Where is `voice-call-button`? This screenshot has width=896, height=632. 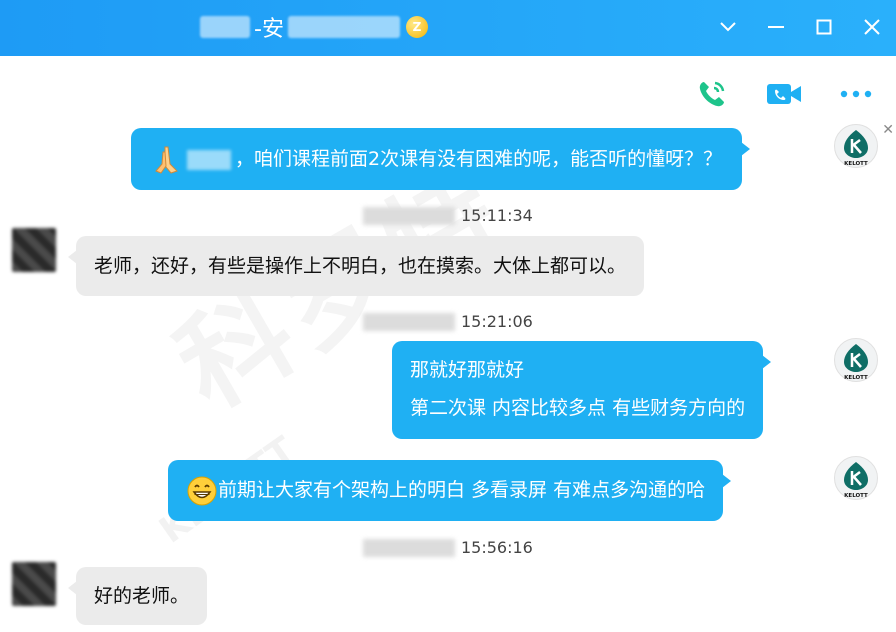
voice-call-button is located at coordinates (712, 94).